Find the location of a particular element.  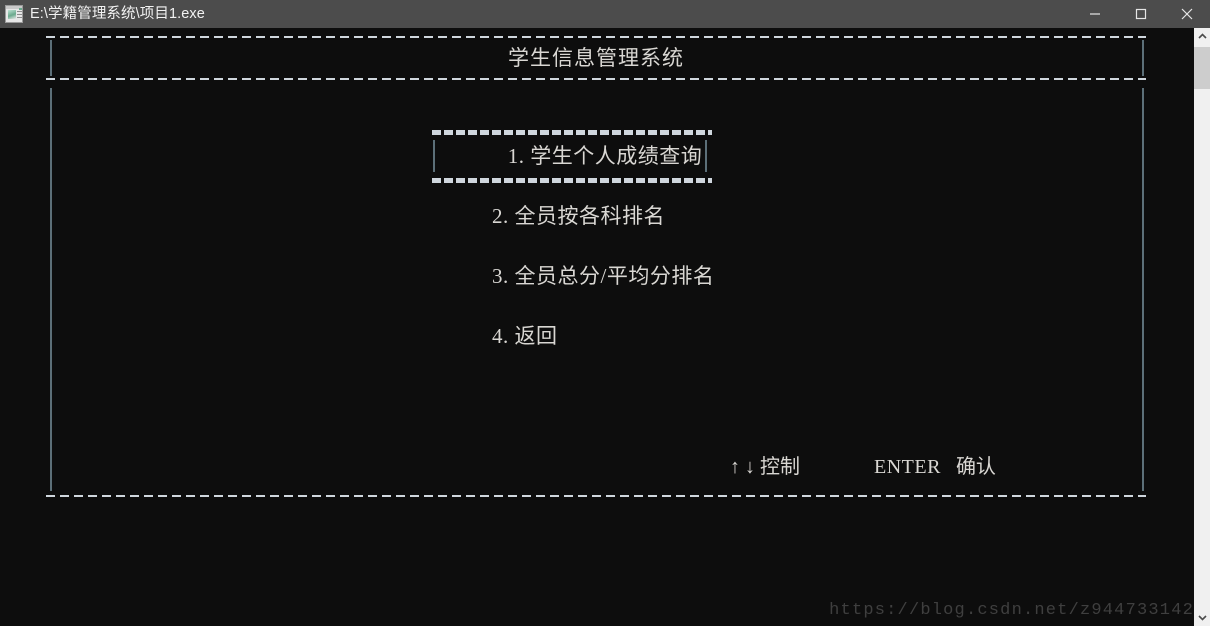

maximize-button is located at coordinates (1141, 14).